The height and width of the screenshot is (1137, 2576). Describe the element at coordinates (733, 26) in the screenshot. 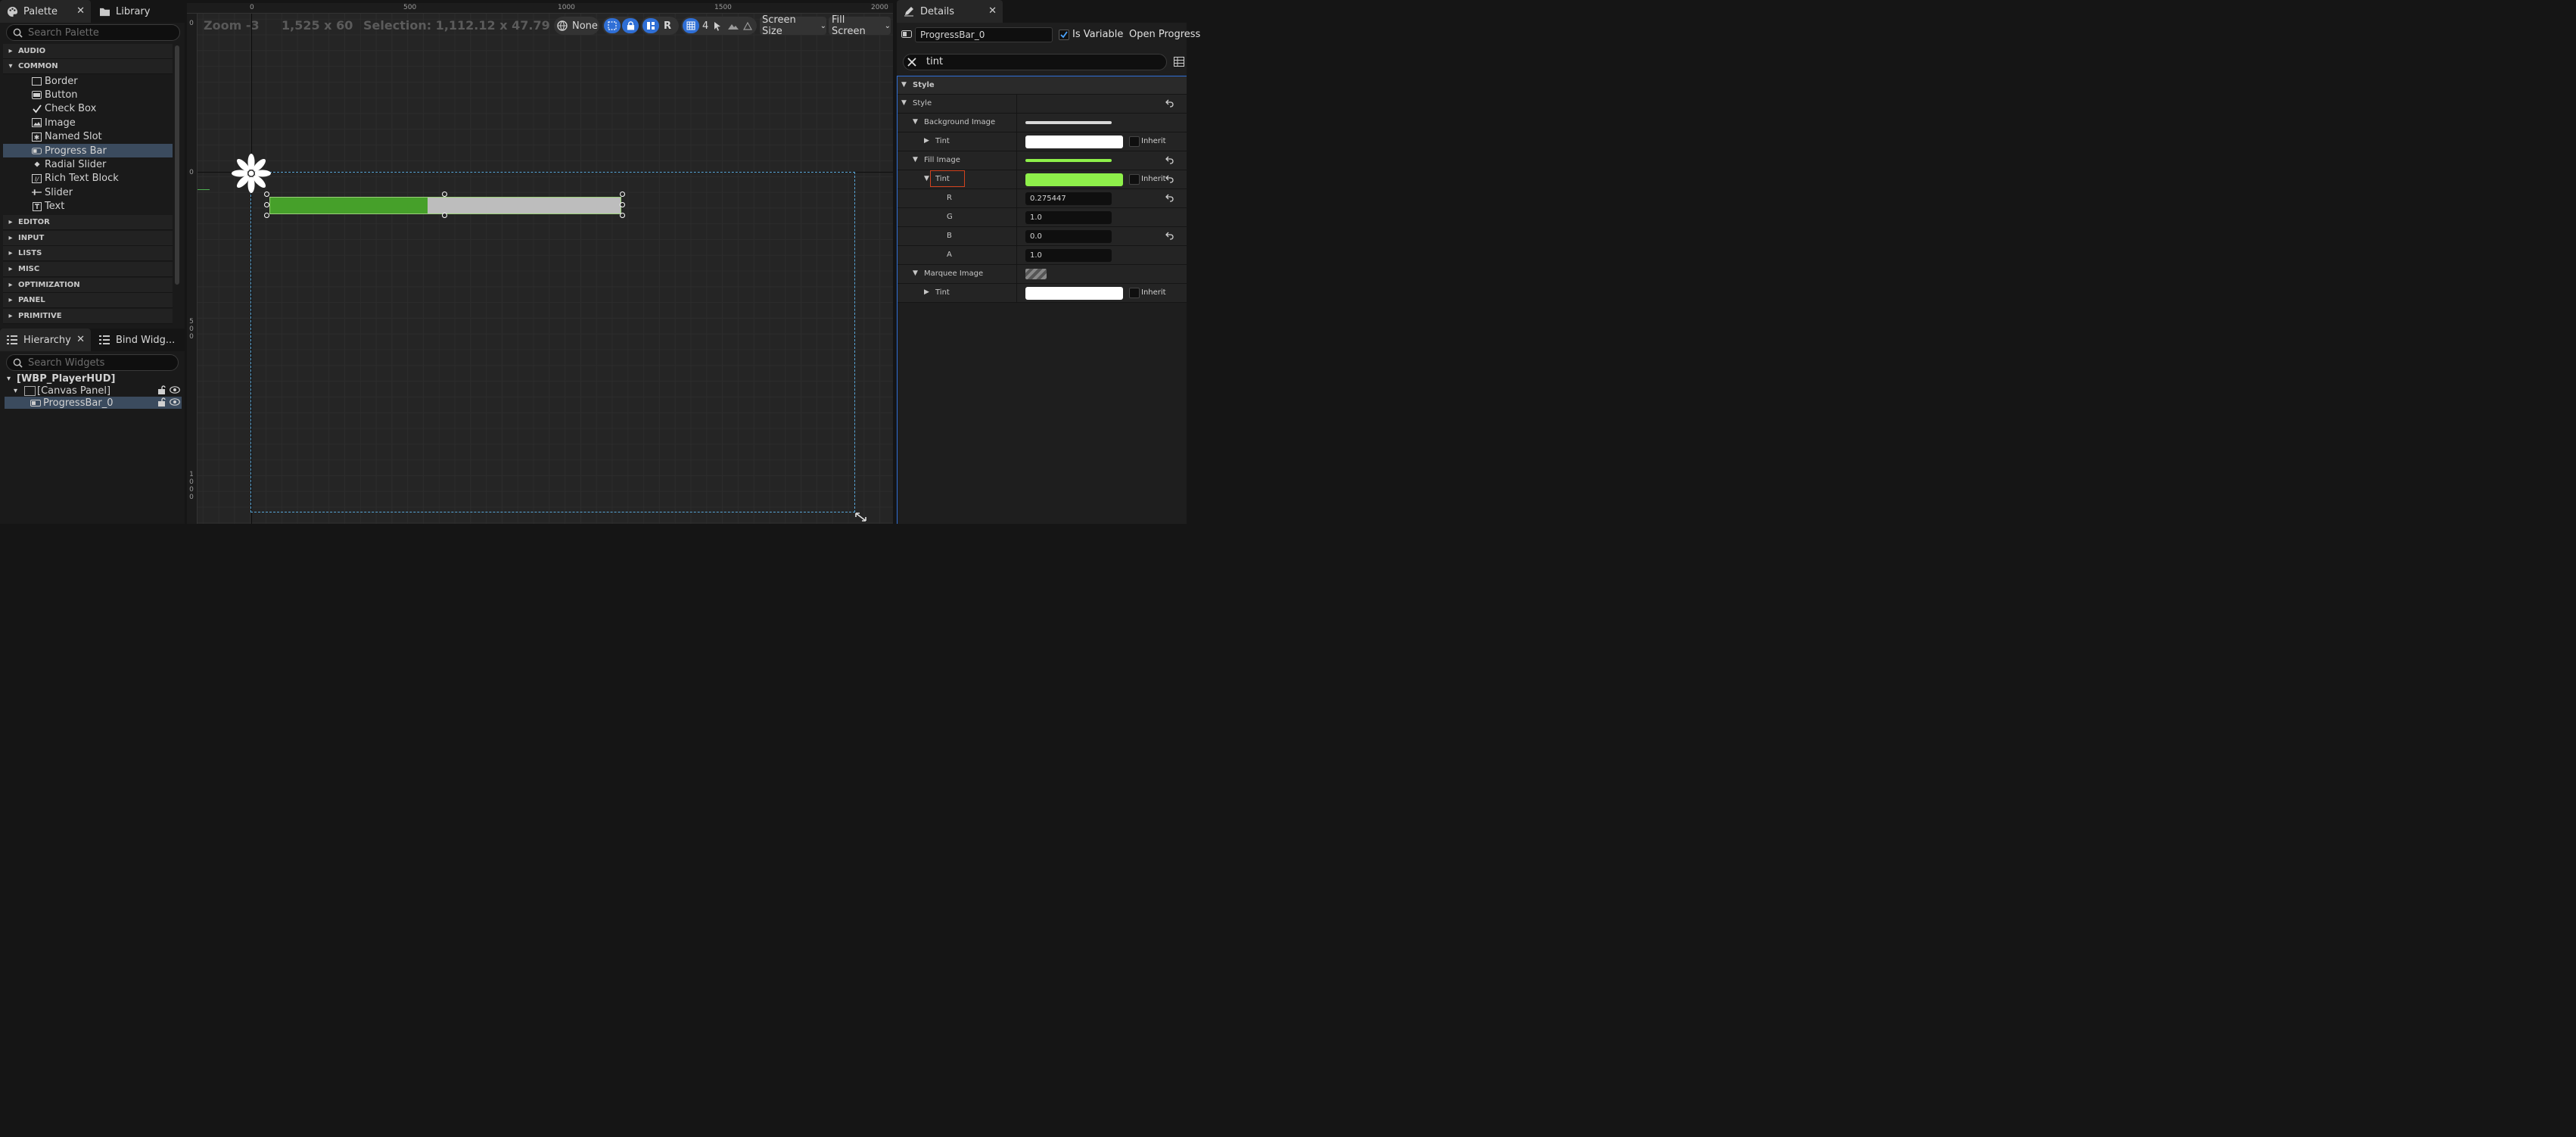

I see `landscape-icon` at that location.